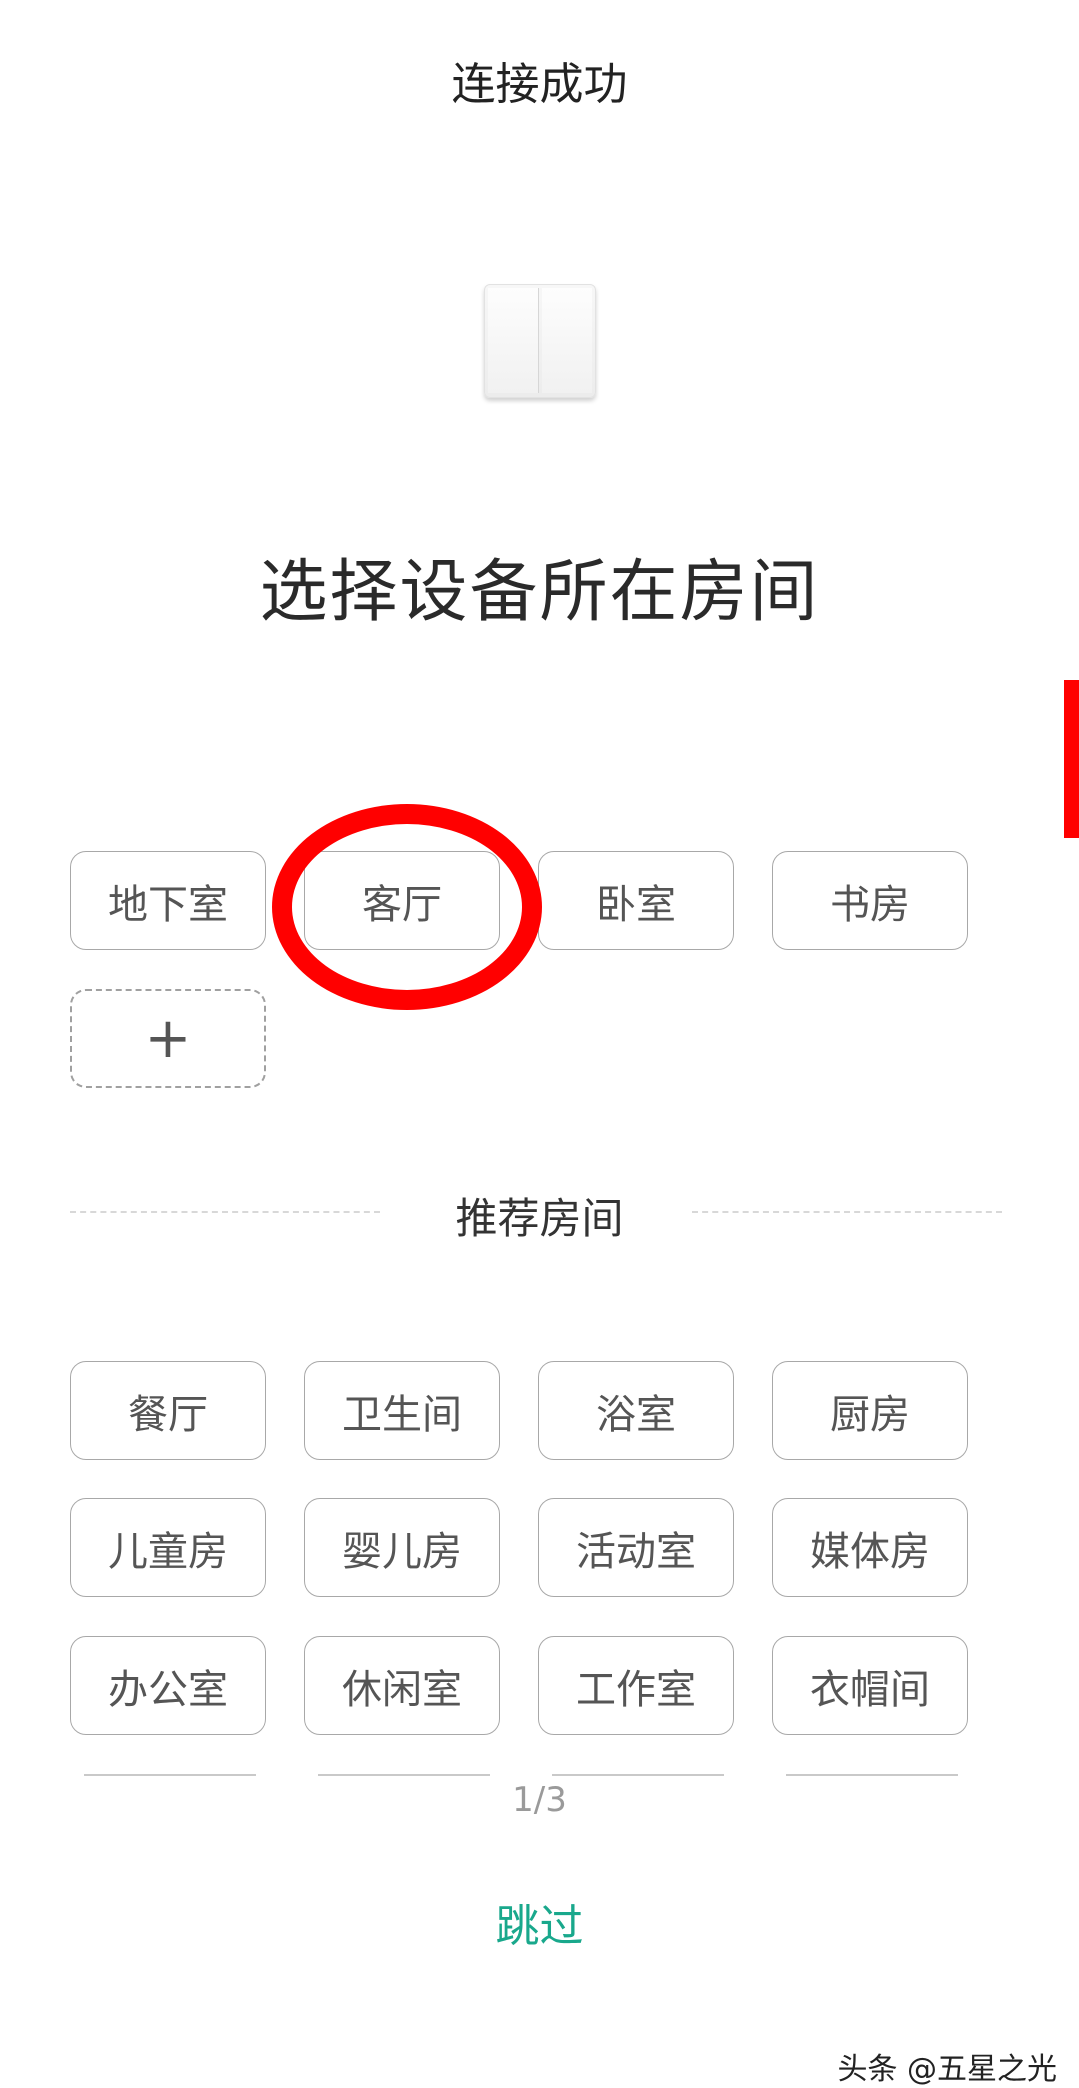 The height and width of the screenshot is (2088, 1079). Describe the element at coordinates (539, 1800) in the screenshot. I see `page-indicator: 1/3` at that location.